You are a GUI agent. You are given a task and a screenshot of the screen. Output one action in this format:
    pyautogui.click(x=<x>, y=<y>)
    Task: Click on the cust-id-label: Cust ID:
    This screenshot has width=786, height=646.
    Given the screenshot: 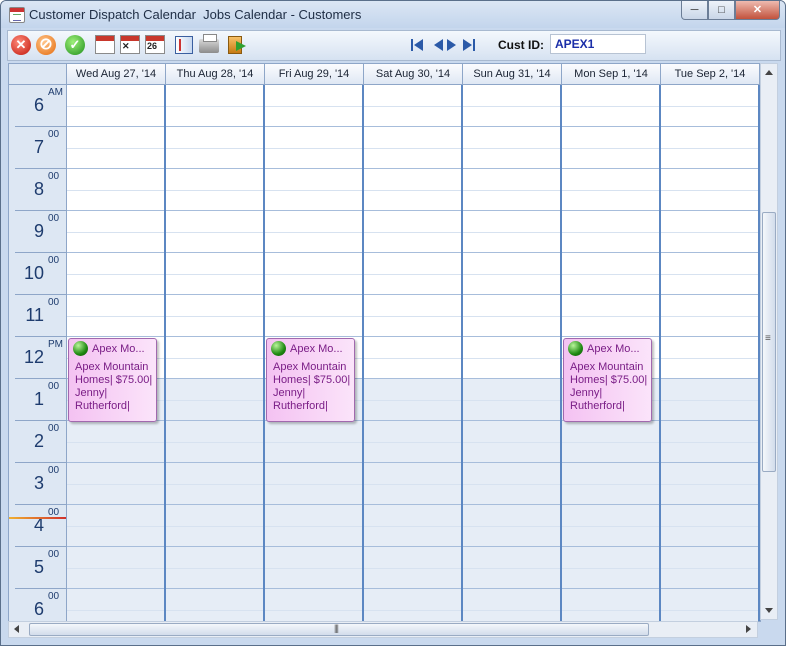 What is the action you would take?
    pyautogui.click(x=521, y=45)
    